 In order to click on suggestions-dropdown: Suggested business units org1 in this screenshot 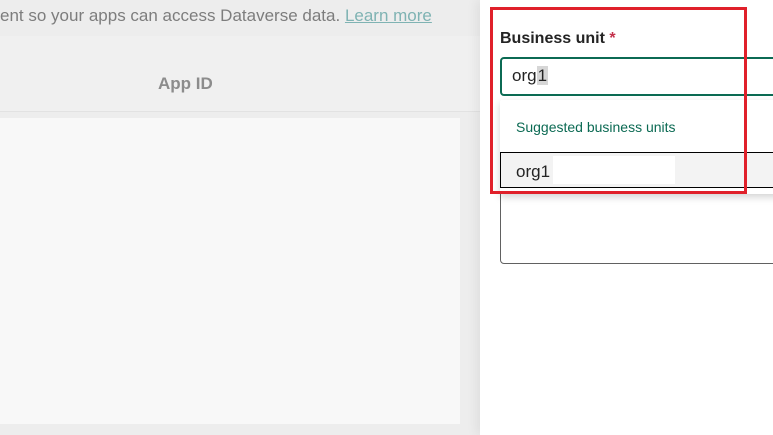, I will do `click(636, 147)`.